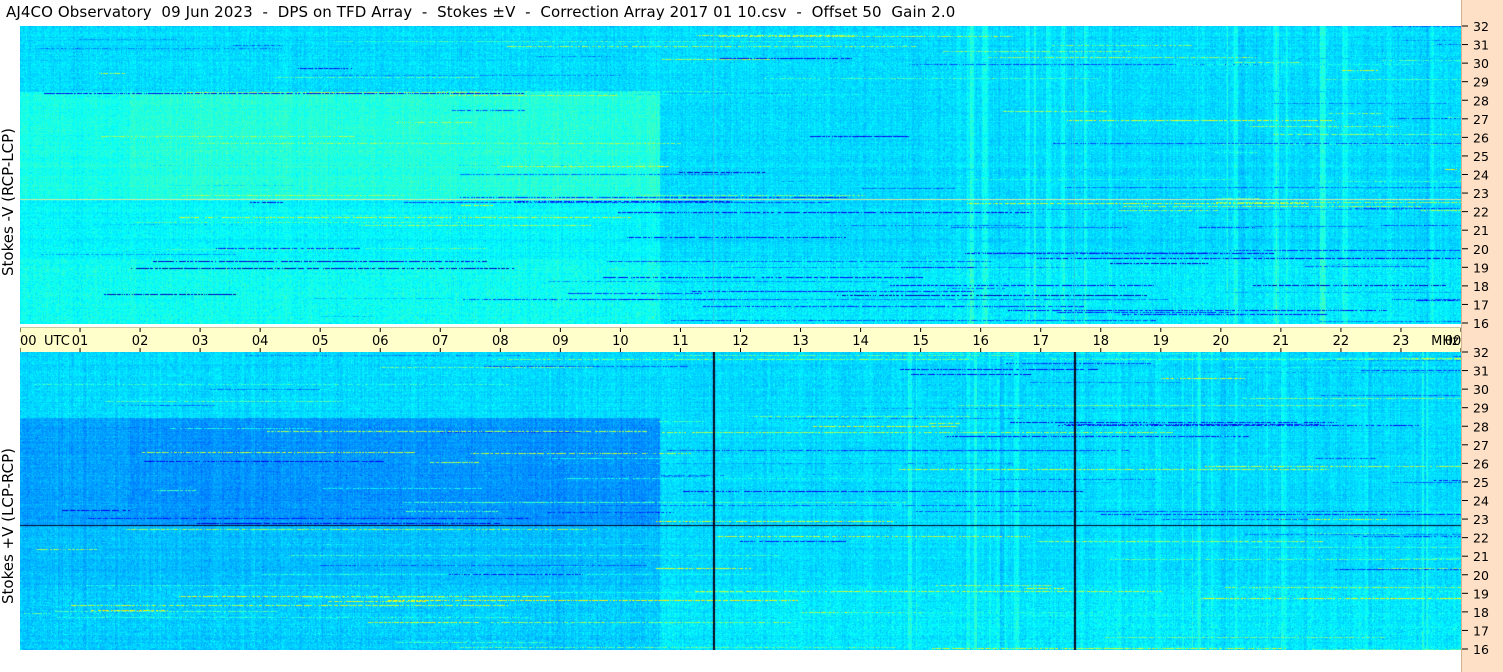 The image size is (1503, 672). I want to click on freq-tick-bottom-28: 28, so click(1475, 426).